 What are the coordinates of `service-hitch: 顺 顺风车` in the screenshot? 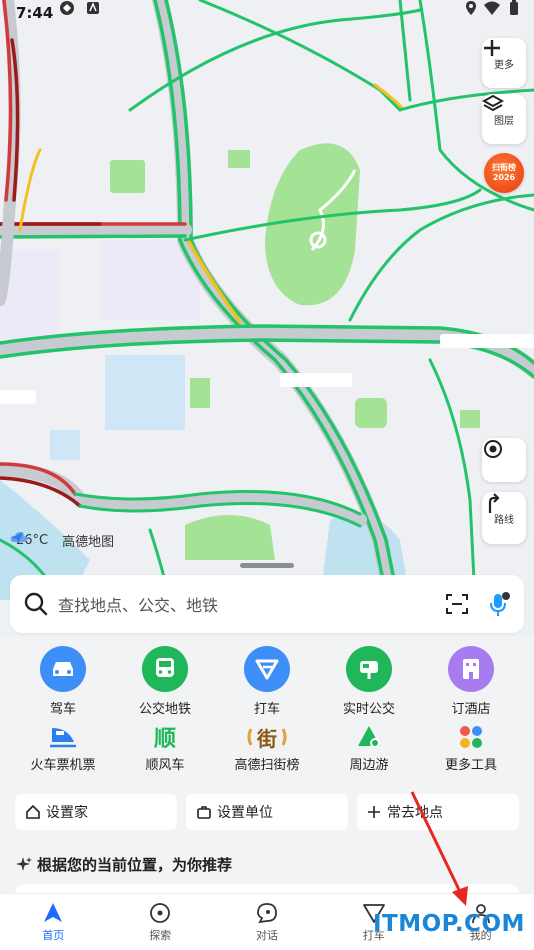 It's located at (165, 747).